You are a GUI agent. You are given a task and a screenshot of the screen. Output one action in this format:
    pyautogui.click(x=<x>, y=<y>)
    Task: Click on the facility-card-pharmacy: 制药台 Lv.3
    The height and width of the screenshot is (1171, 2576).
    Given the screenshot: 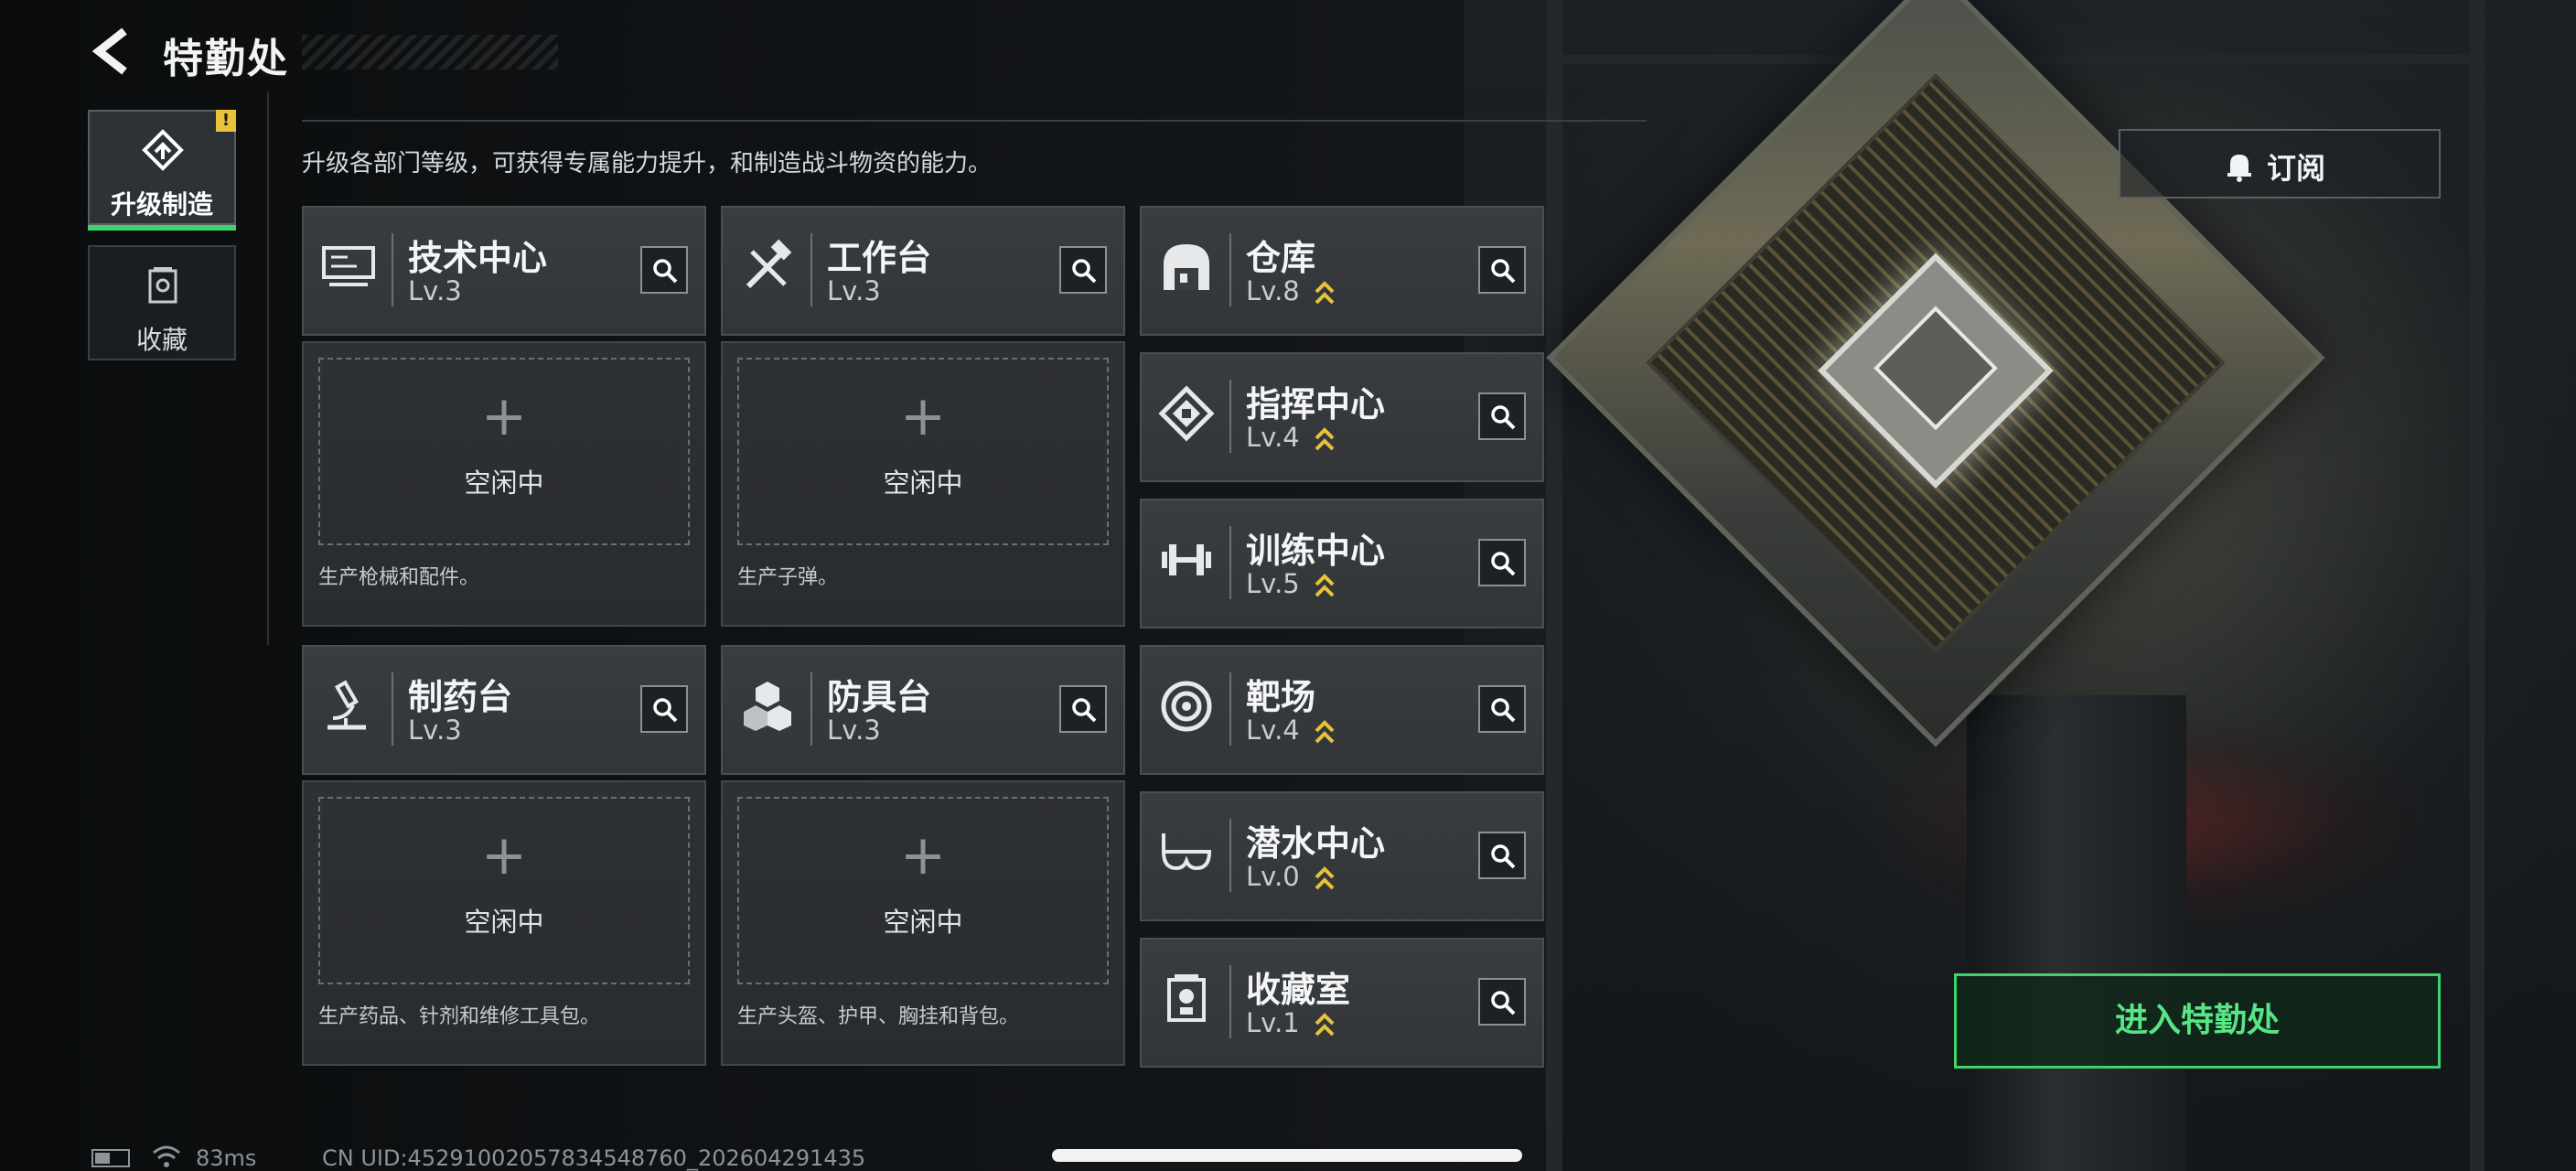 What is the action you would take?
    pyautogui.click(x=504, y=710)
    